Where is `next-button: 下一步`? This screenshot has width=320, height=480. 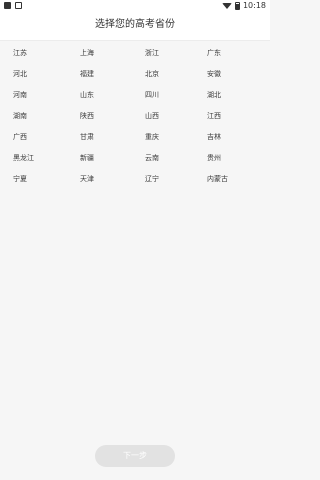
next-button: 下一步 is located at coordinates (135, 456).